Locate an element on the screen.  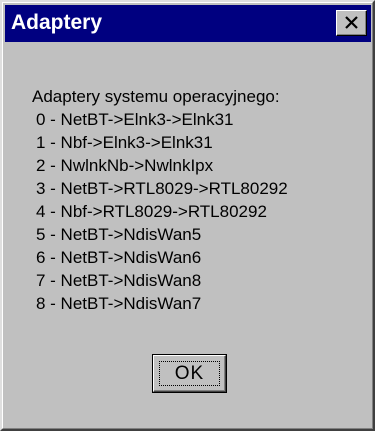
list-item: 5 - NetBT->NdisWan5 is located at coordinates (119, 234).